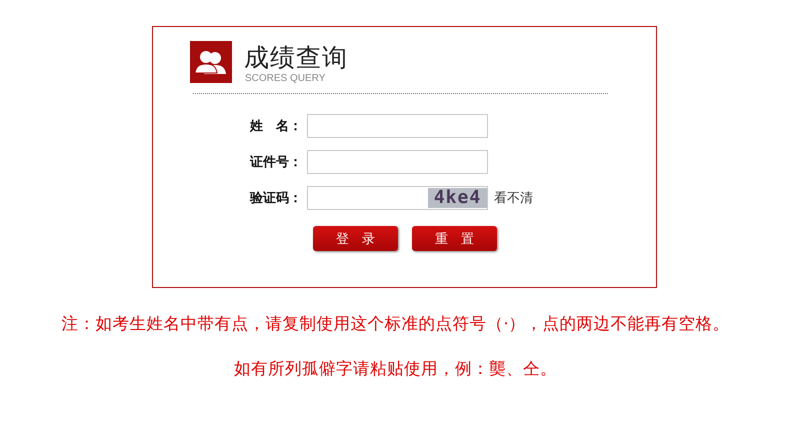 The image size is (791, 421). What do you see at coordinates (395, 324) in the screenshot?
I see `notice-text: 注：如考生姓名中带有点，请复制使用这个标准的点符号（·），点的两边不能再有空格。` at bounding box center [395, 324].